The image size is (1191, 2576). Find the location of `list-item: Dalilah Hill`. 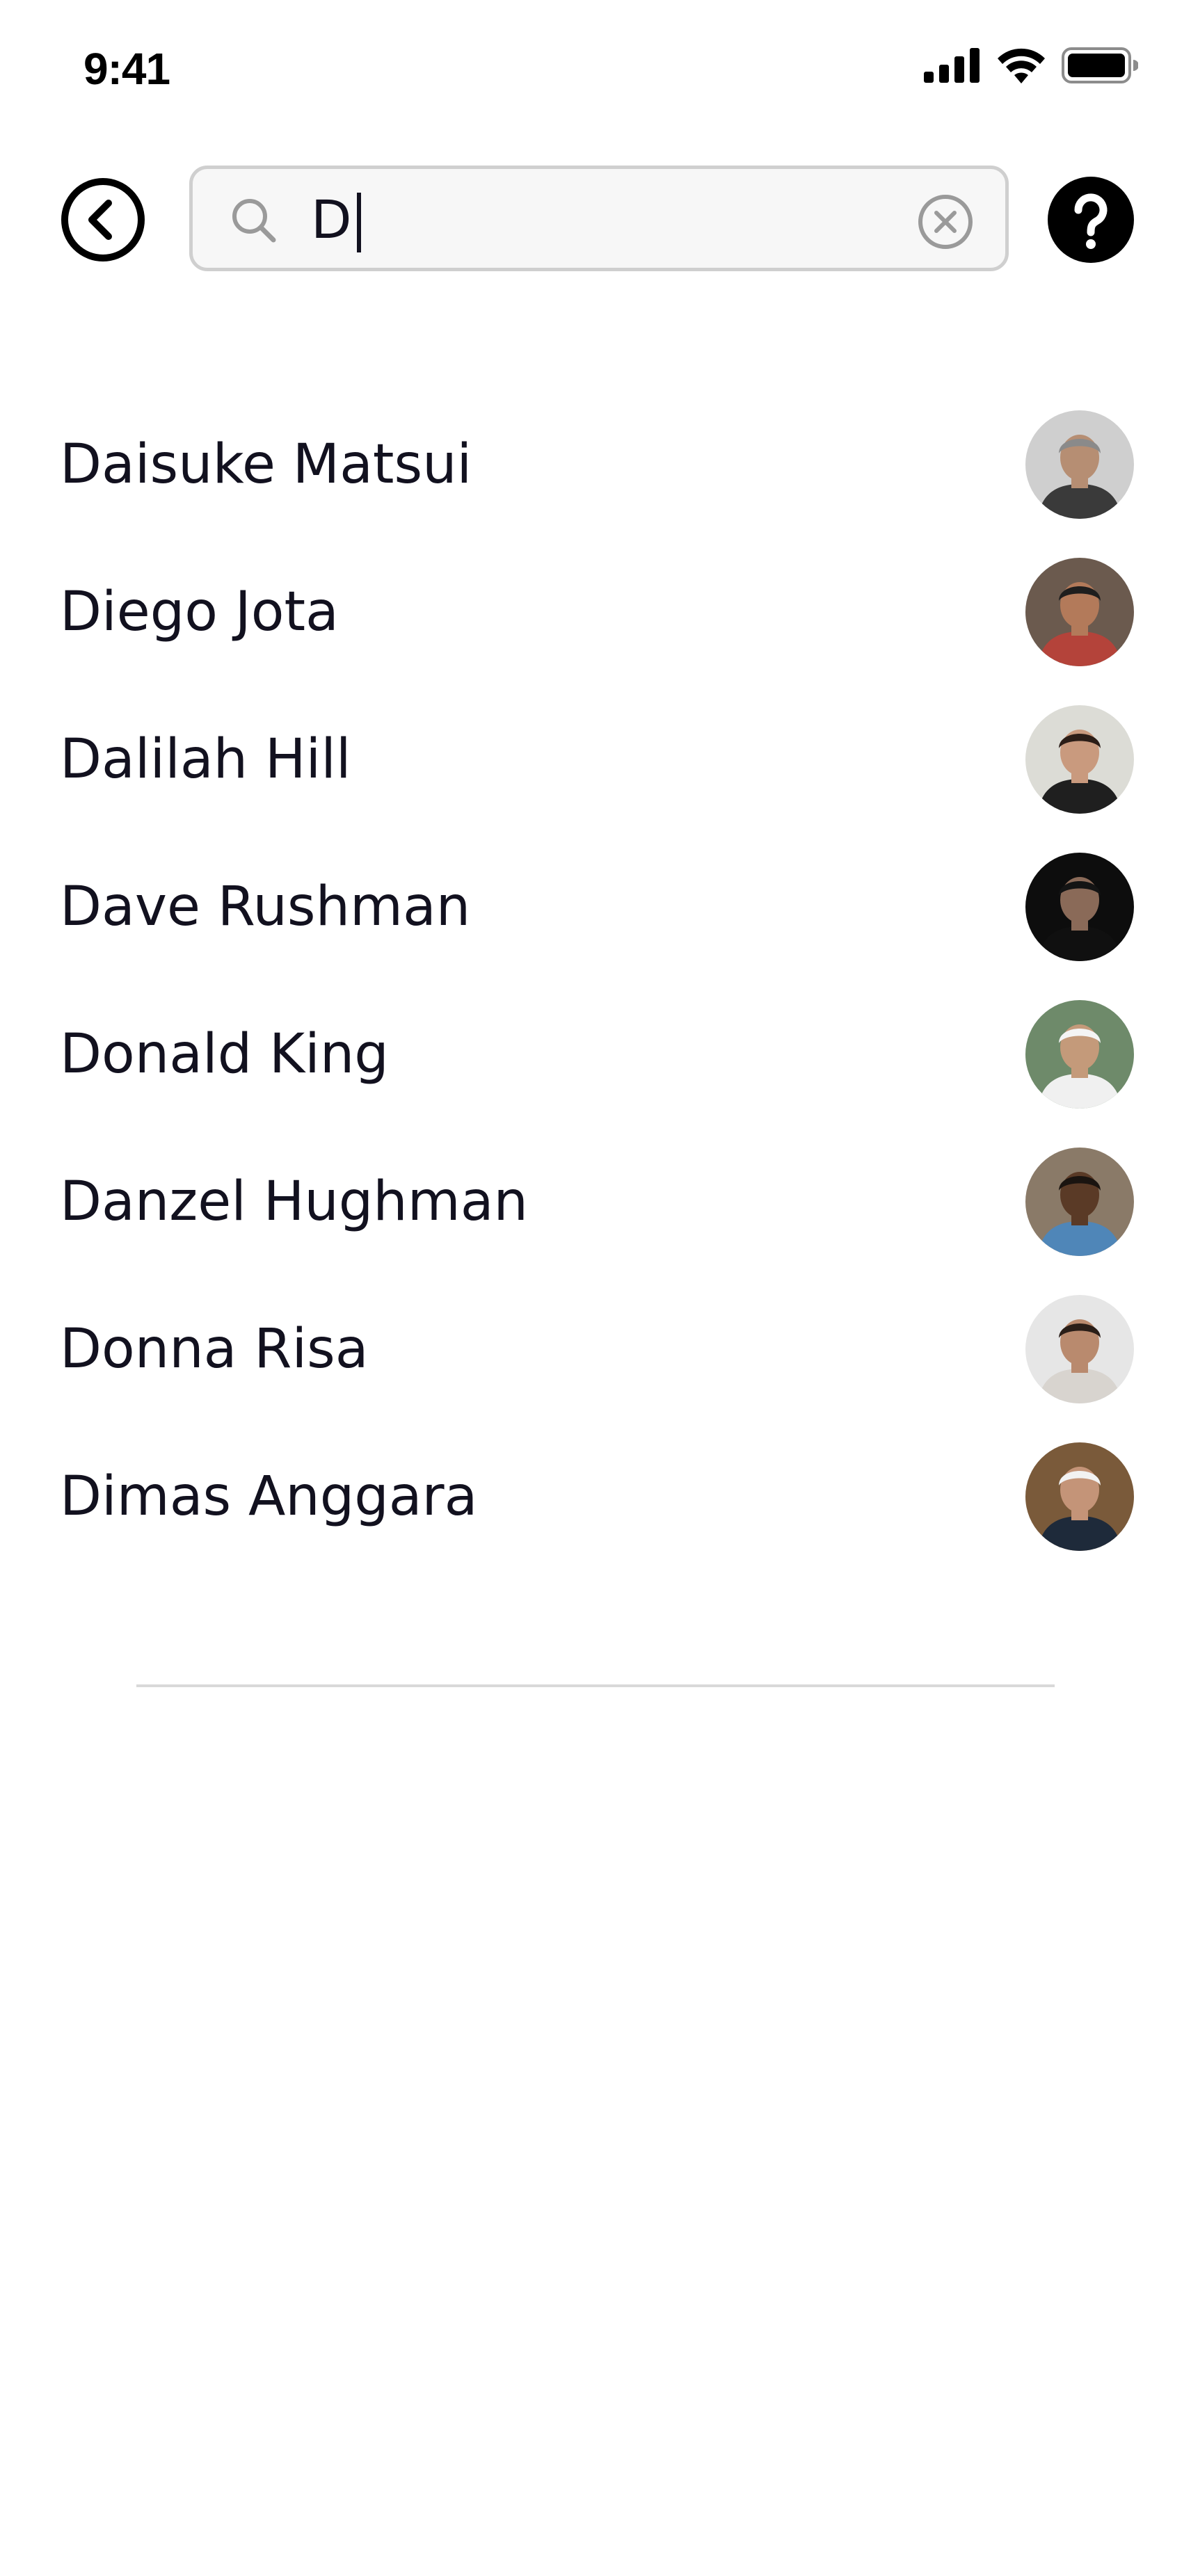

list-item: Dalilah Hill is located at coordinates (595, 759).